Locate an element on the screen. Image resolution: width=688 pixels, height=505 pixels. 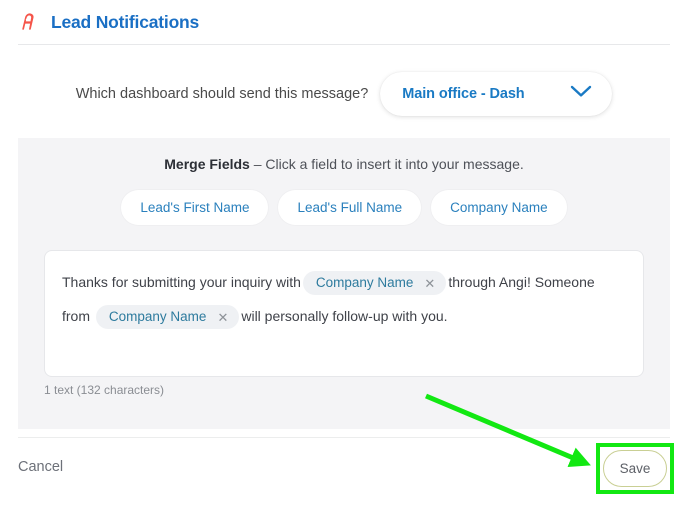
page-header: Lead Notifications is located at coordinates (344, 17).